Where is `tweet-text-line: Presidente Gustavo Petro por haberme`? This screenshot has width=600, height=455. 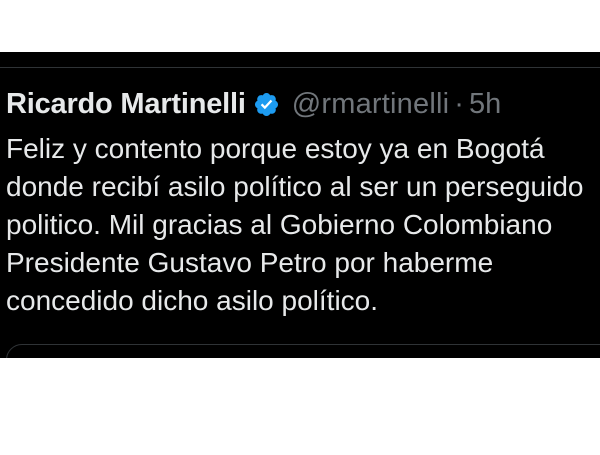 tweet-text-line: Presidente Gustavo Petro por haberme is located at coordinates (250, 262).